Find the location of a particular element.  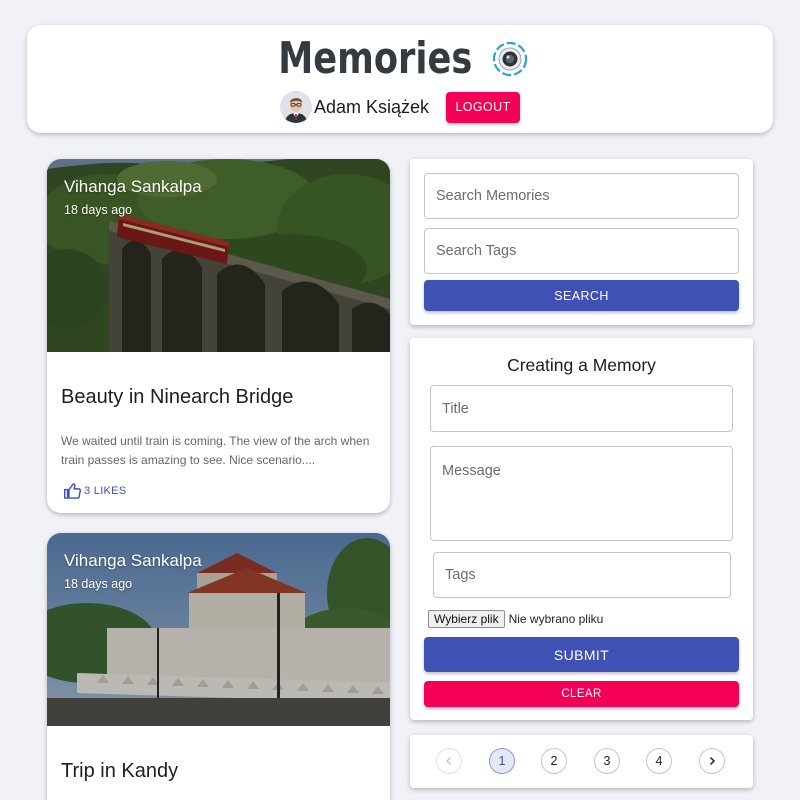

submit-button: SUBMIT is located at coordinates (581, 654).